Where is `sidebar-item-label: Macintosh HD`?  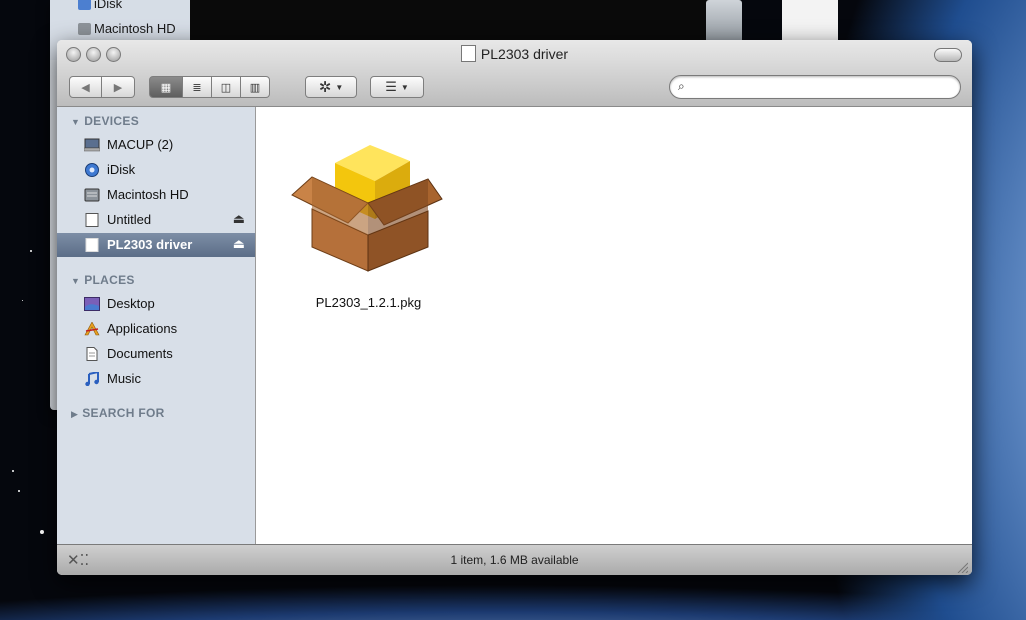 sidebar-item-label: Macintosh HD is located at coordinates (148, 194).